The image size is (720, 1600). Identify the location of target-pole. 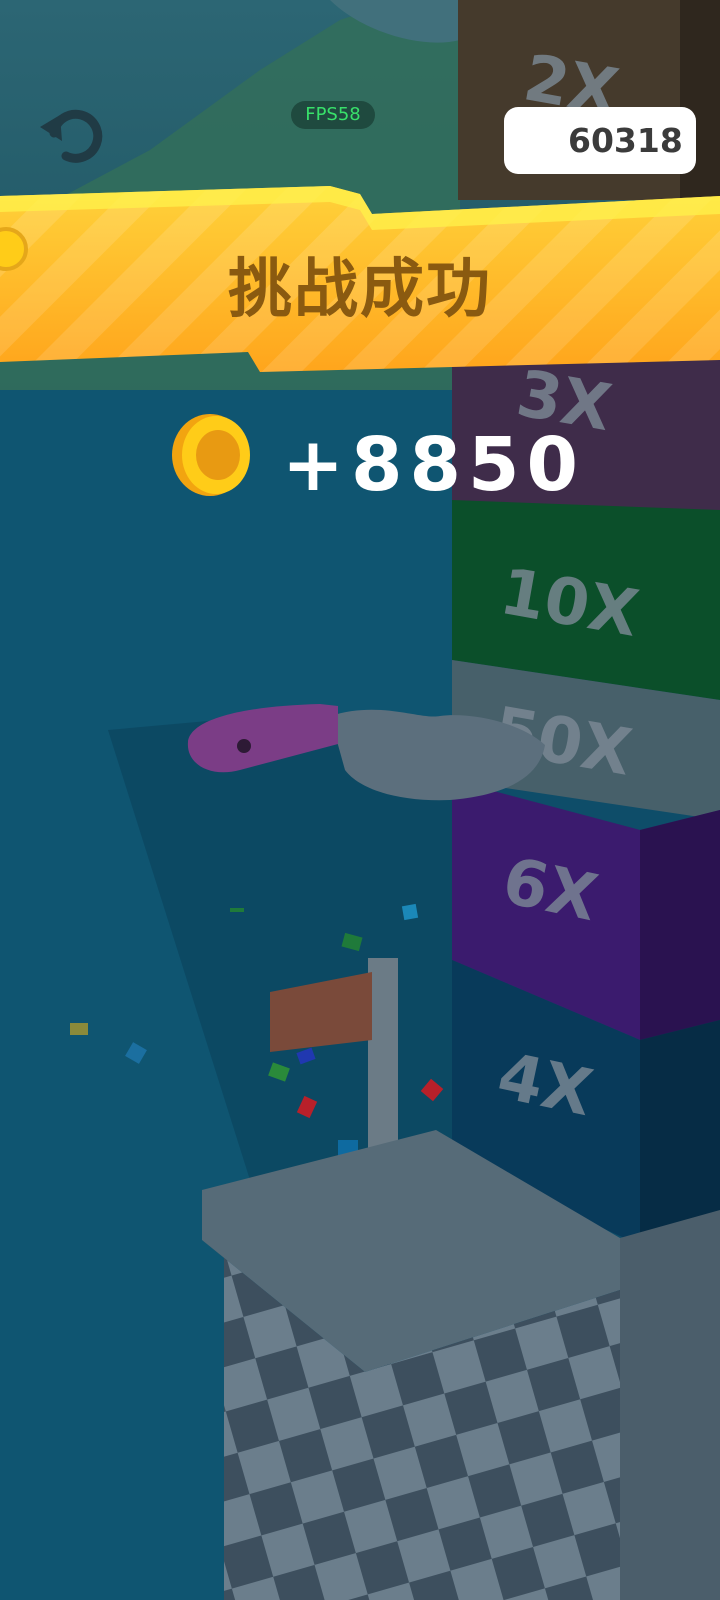
(383, 1053).